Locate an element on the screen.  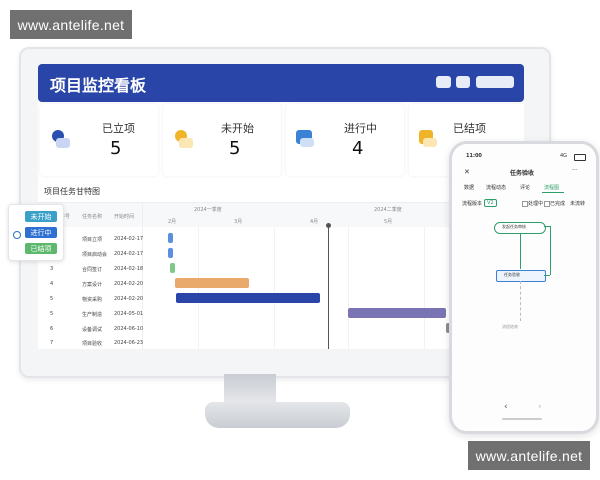
watermark-bottom: www.antelife.net is located at coordinates (529, 455).